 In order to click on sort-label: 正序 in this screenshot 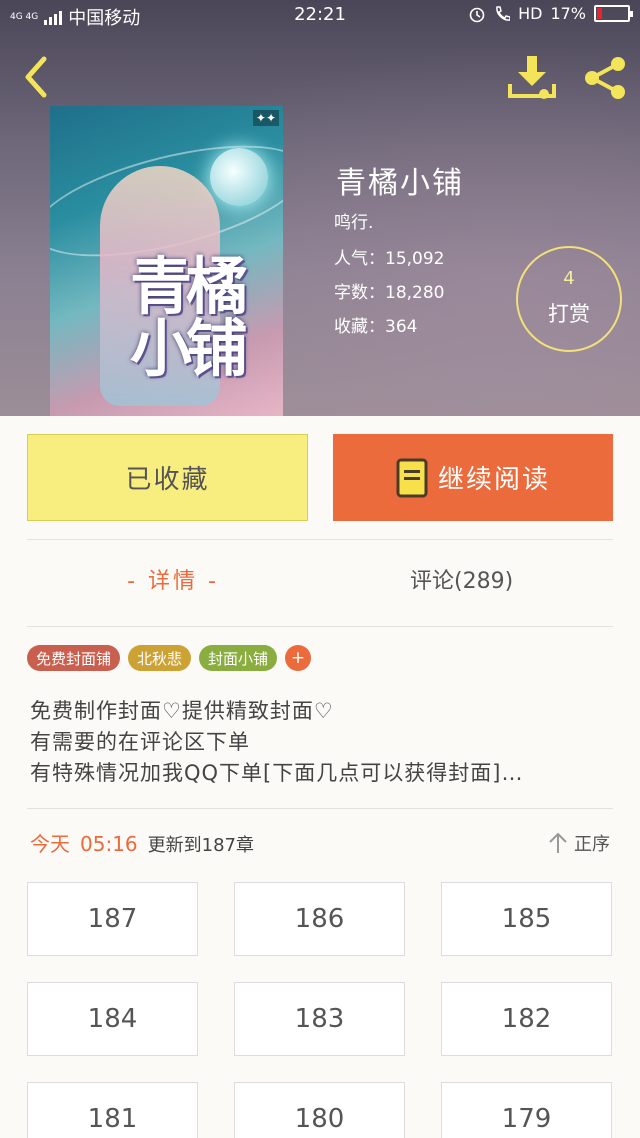, I will do `click(592, 844)`.